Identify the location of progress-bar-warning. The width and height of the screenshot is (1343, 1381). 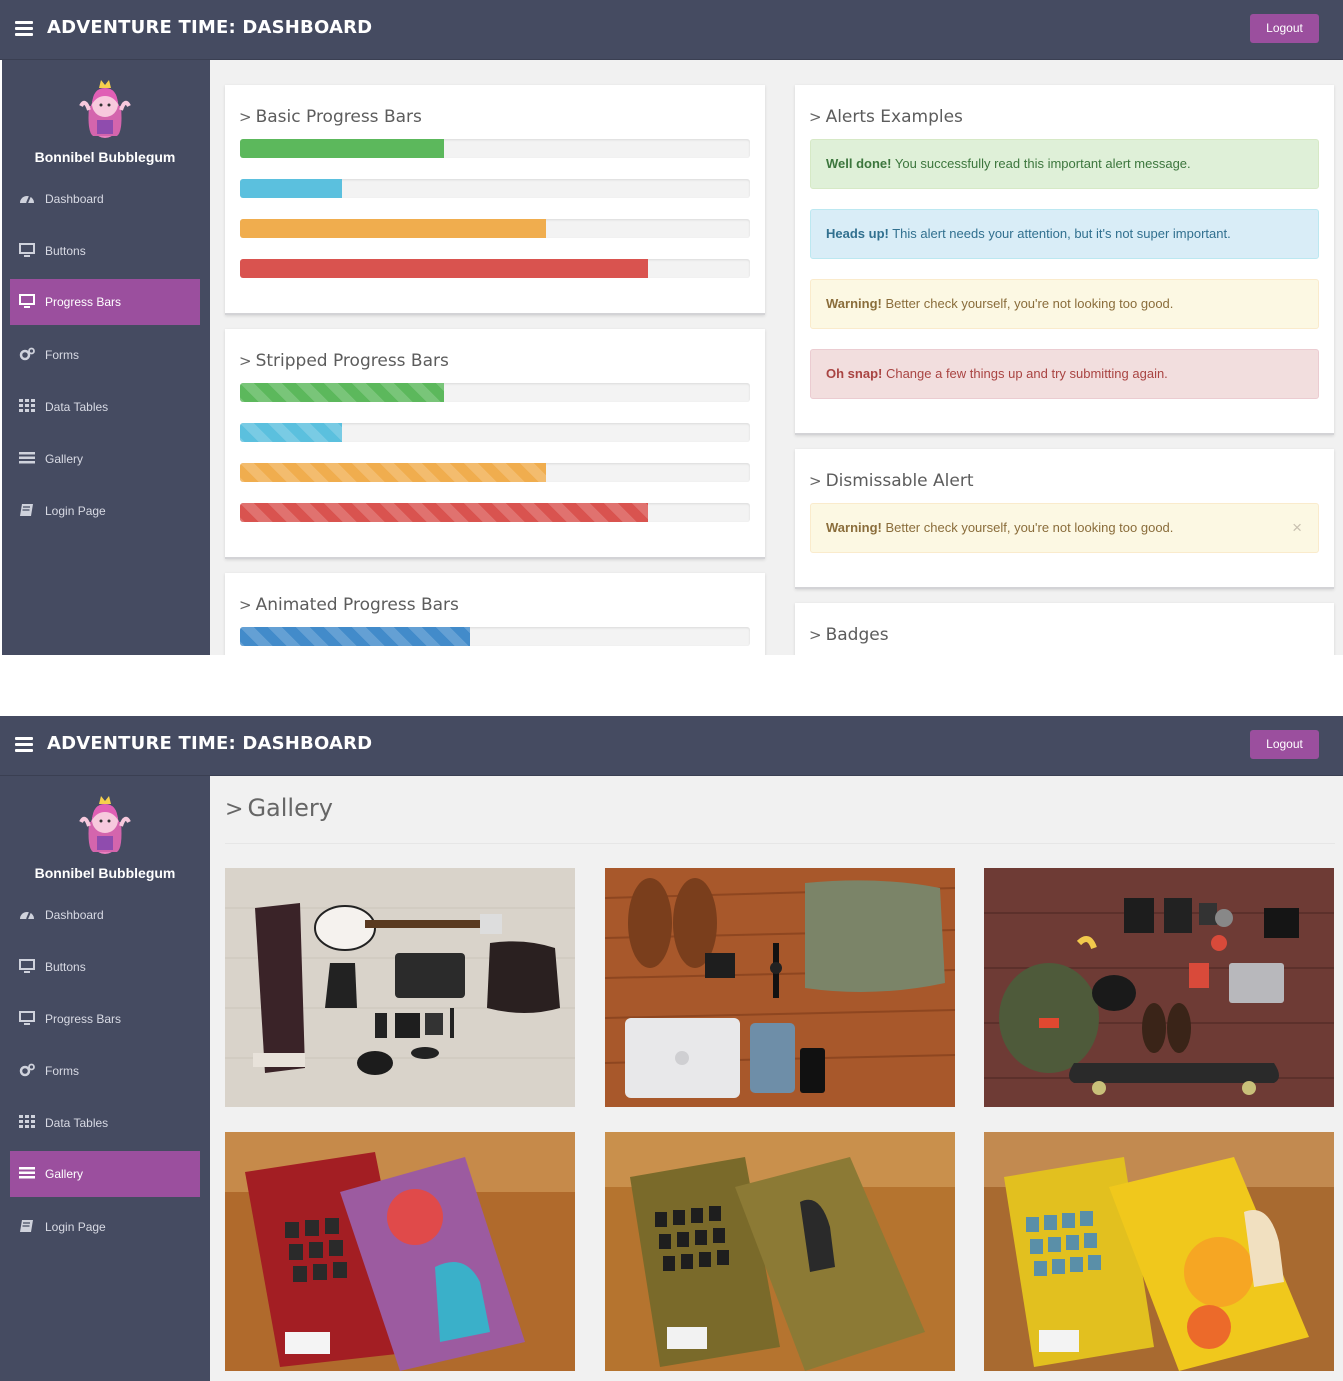
(393, 228).